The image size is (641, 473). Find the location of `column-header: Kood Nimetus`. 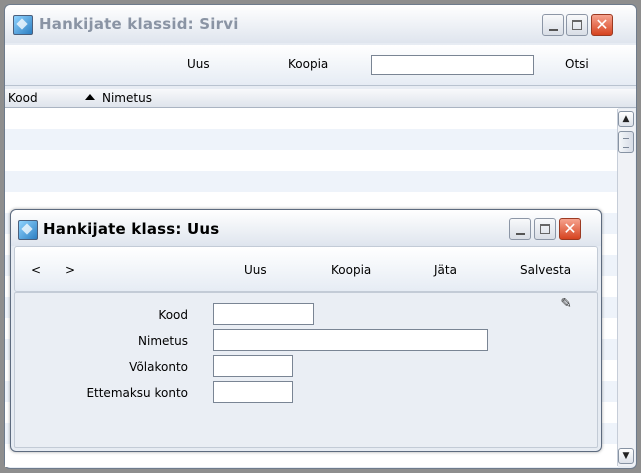

column-header: Kood Nimetus is located at coordinates (320, 98).